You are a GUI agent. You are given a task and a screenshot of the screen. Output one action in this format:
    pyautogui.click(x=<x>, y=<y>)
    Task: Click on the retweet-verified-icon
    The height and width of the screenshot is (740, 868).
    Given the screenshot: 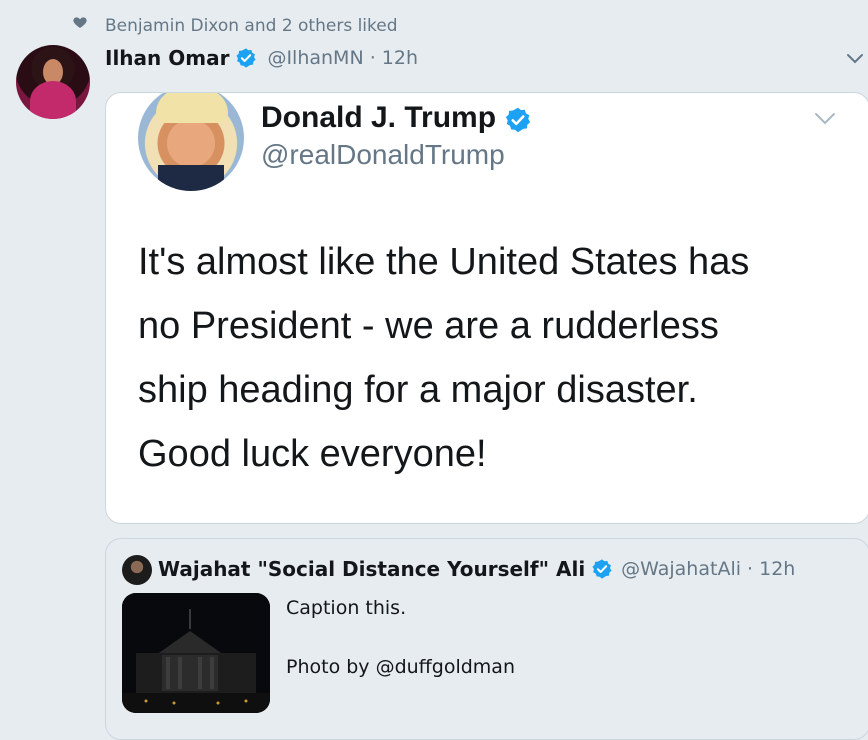 What is the action you would take?
    pyautogui.click(x=602, y=569)
    